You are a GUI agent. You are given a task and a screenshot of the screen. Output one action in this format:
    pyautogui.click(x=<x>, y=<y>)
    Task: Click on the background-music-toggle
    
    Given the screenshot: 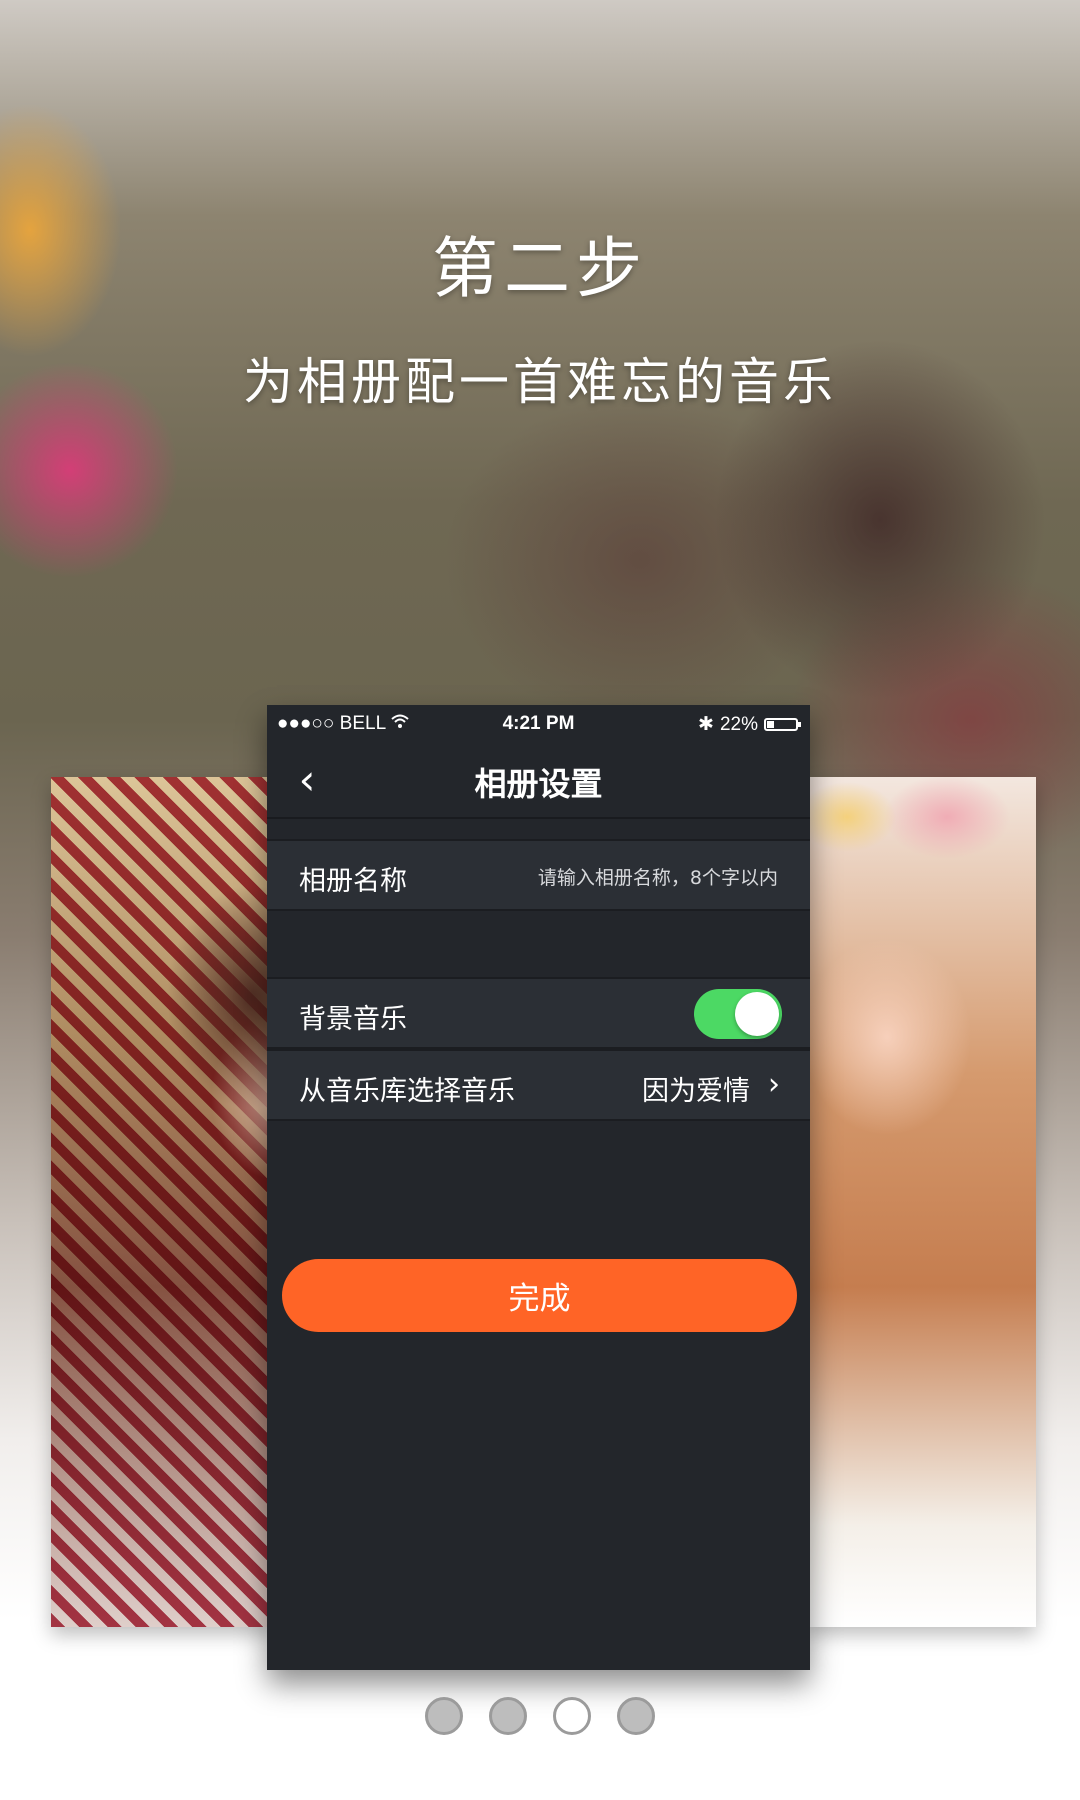 What is the action you would take?
    pyautogui.click(x=738, y=1014)
    